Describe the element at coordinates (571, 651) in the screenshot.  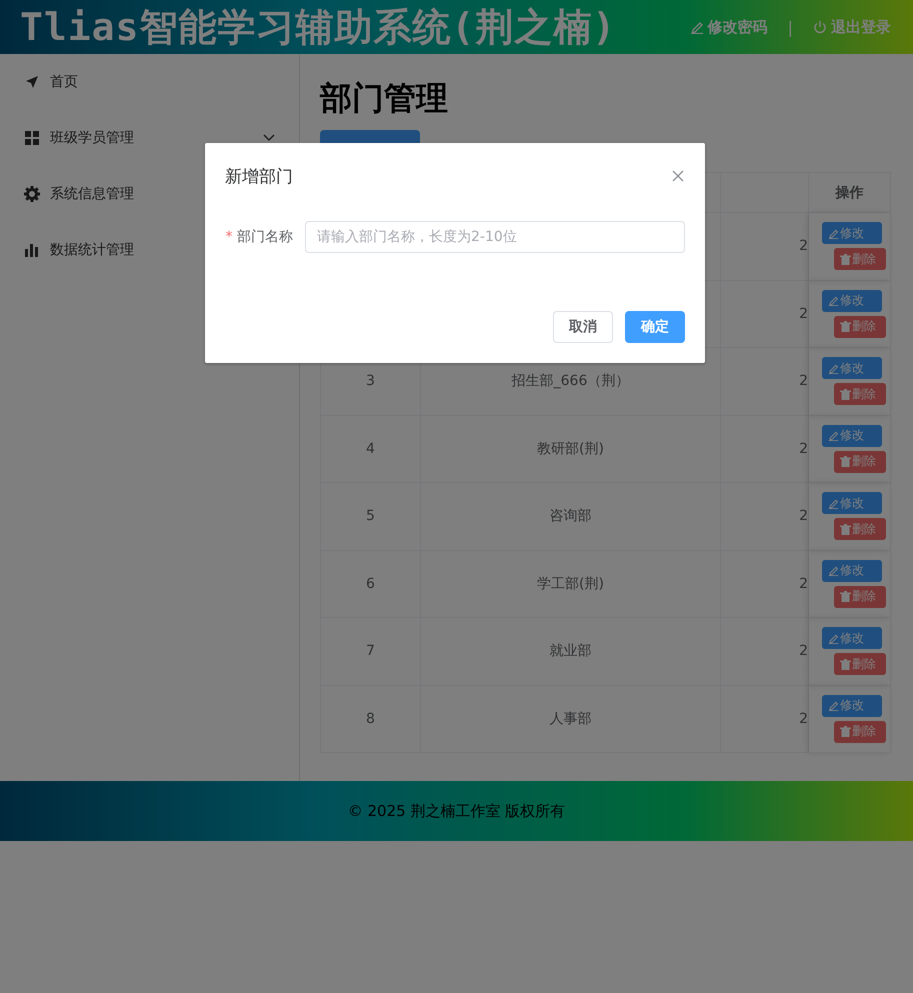
I see `table-cell: 就业部` at that location.